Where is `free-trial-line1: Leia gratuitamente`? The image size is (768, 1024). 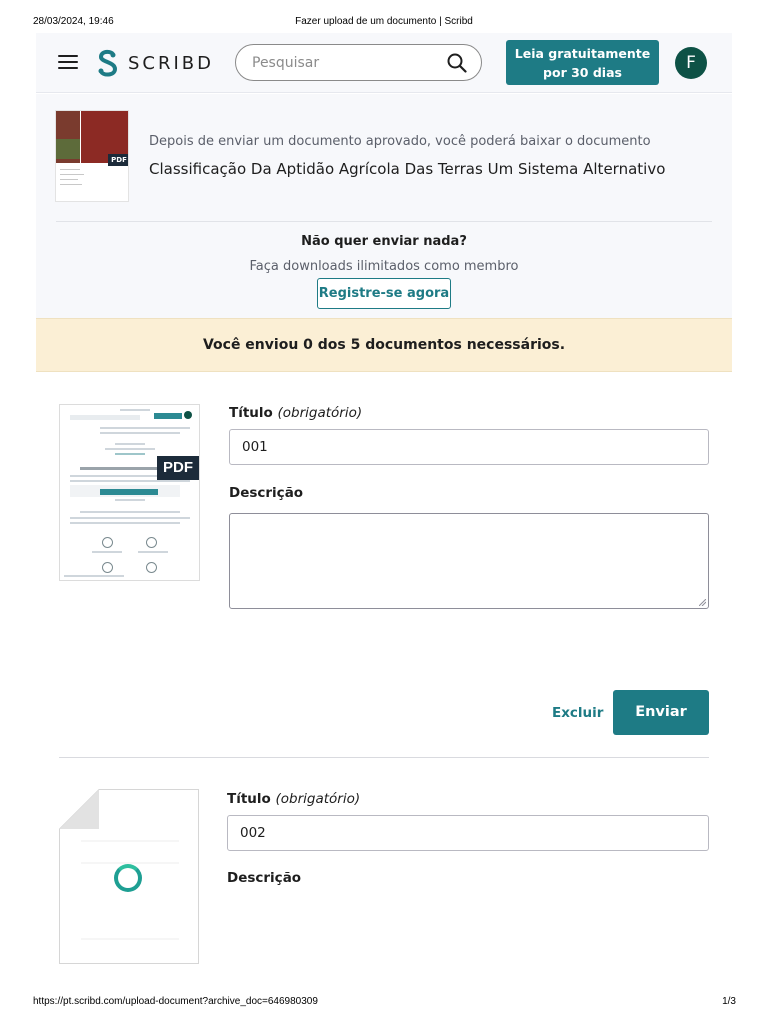
free-trial-line1: Leia gratuitamente is located at coordinates (582, 53).